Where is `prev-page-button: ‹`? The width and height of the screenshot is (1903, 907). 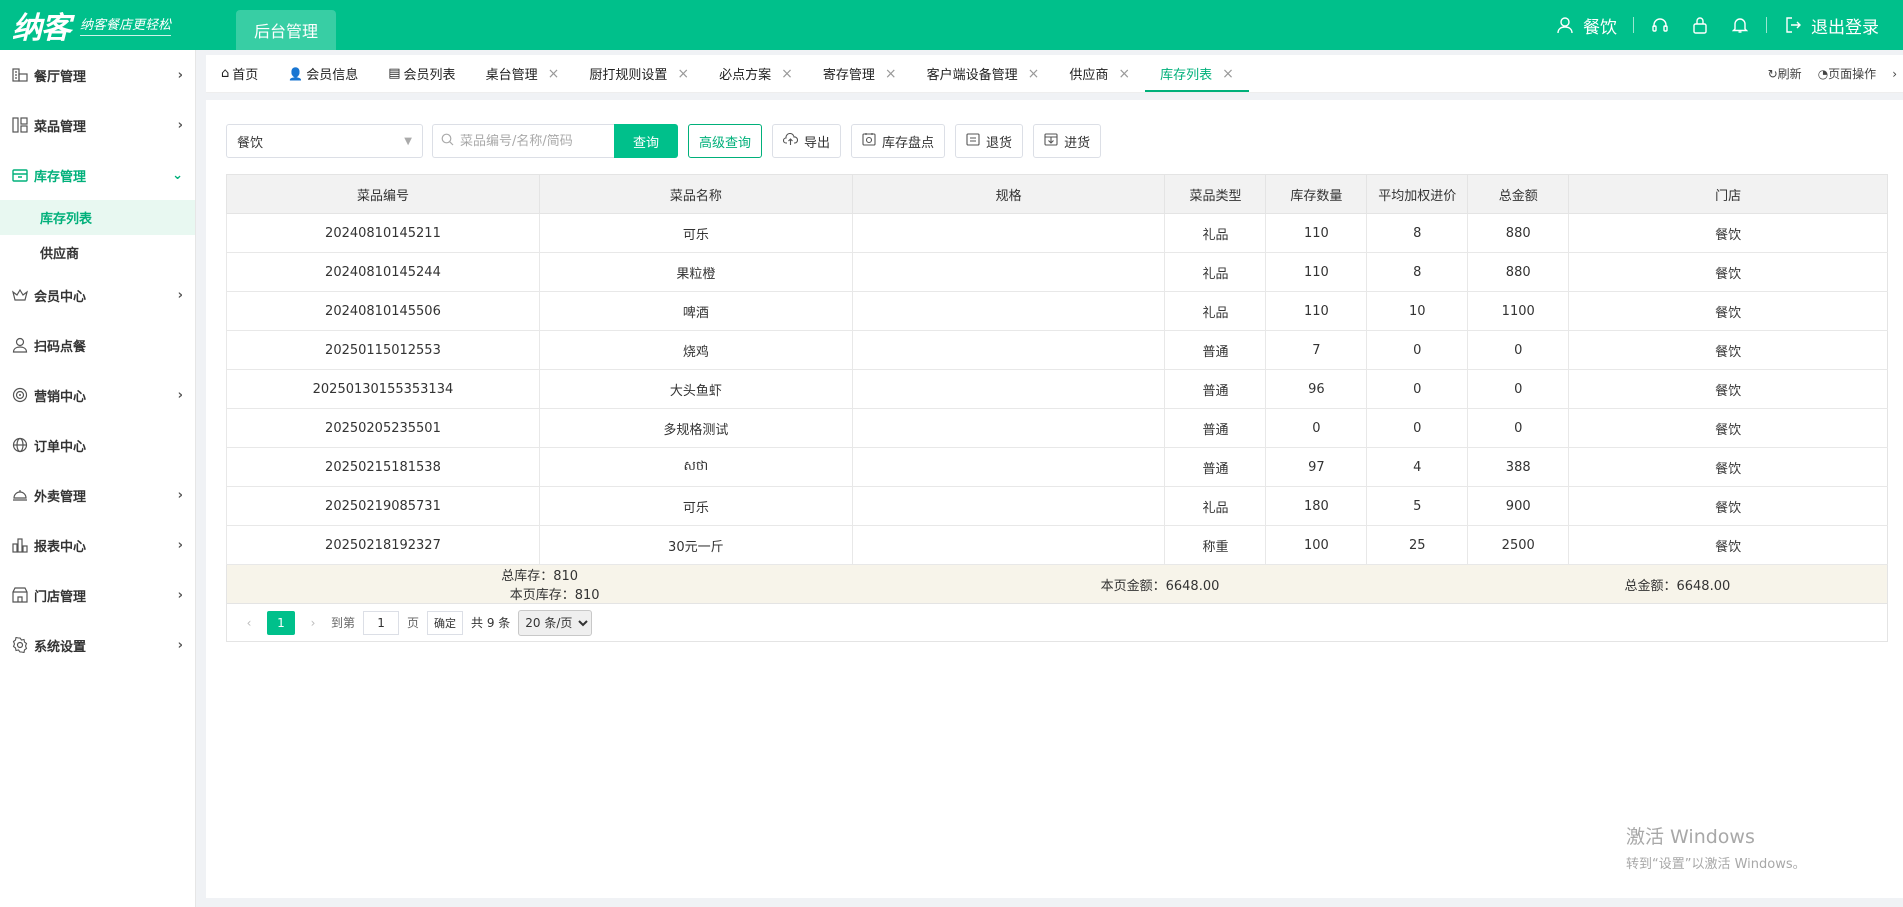 prev-page-button: ‹ is located at coordinates (249, 623).